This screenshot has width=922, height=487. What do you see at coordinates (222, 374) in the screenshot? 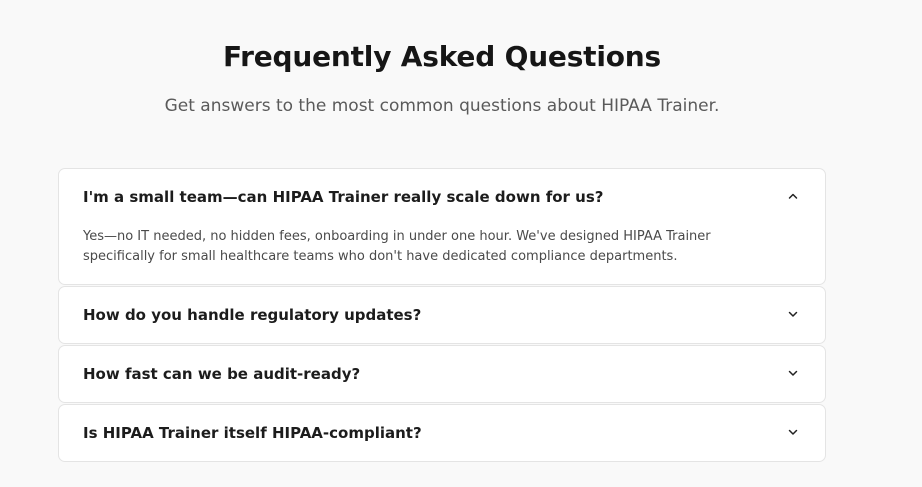
I see `faq-question-text: How fast can we be audit-ready?` at bounding box center [222, 374].